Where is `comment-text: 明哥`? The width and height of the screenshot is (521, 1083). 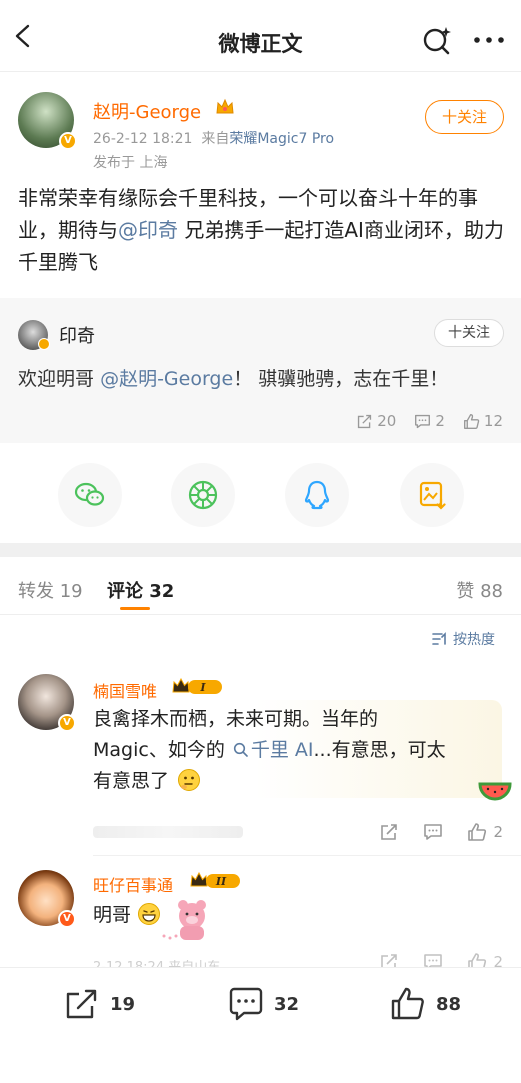 comment-text: 明哥 is located at coordinates (127, 915).